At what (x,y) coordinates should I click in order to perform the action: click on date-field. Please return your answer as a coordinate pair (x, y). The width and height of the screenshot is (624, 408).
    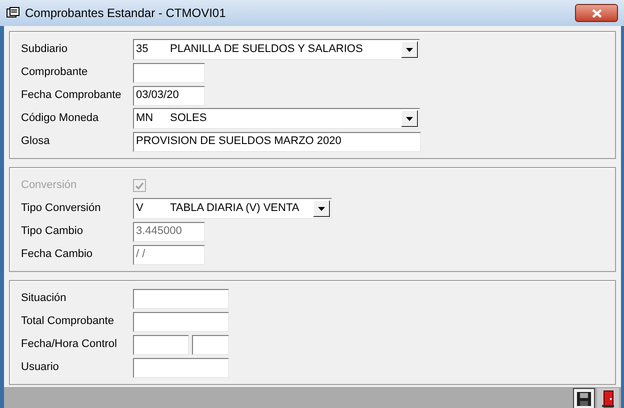
    Looking at the image, I should click on (161, 344).